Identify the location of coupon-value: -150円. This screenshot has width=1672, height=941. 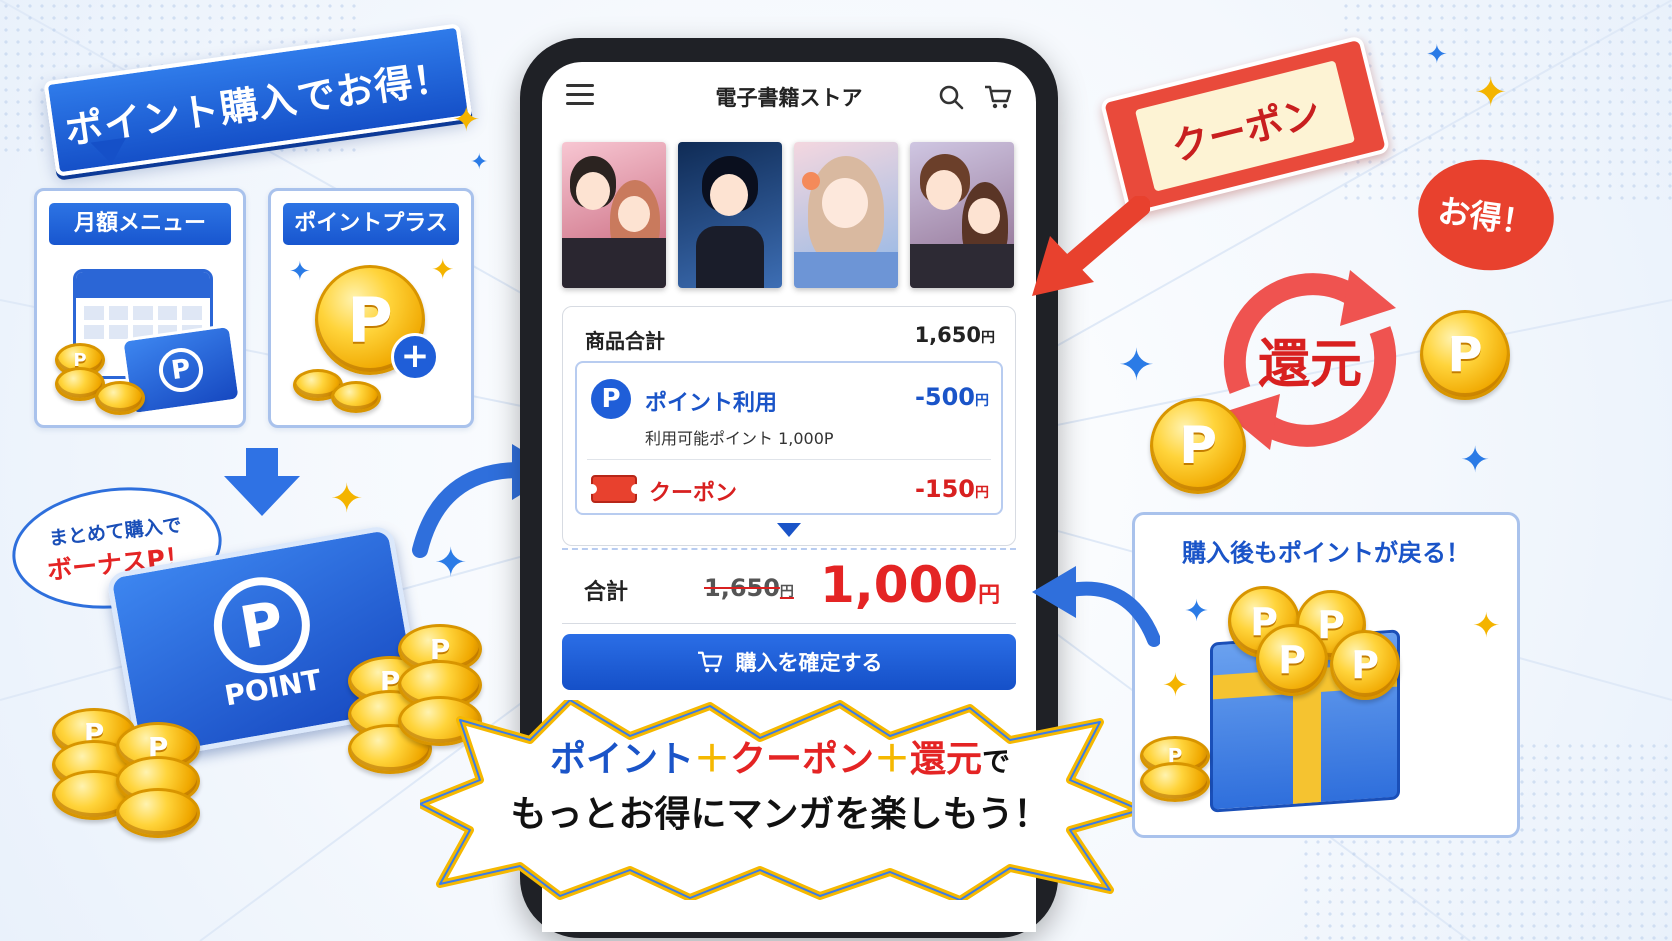
(951, 489).